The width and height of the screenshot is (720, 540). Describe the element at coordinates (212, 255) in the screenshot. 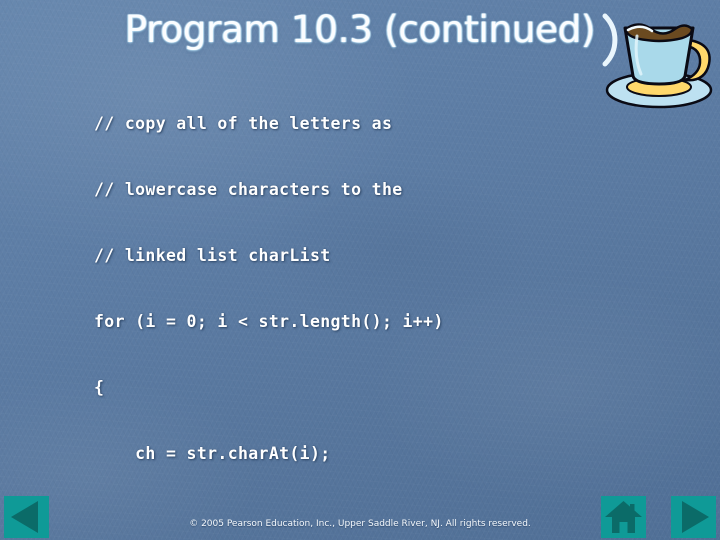

I see `code-line: // linked list charList` at that location.